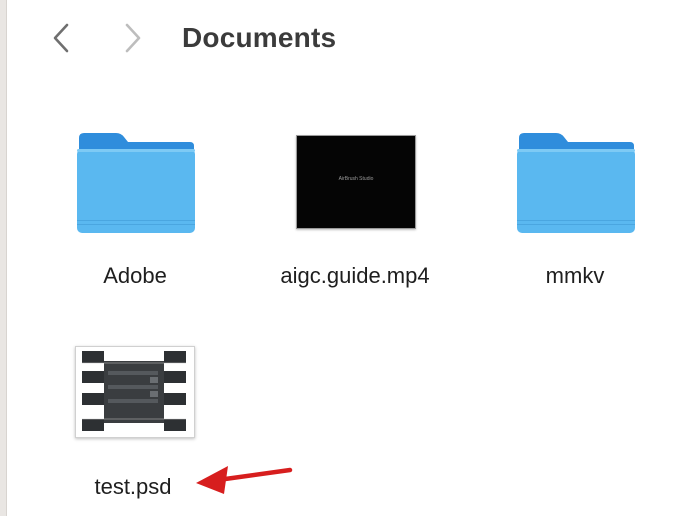 This screenshot has height=516, width=674. Describe the element at coordinates (3, 258) in the screenshot. I see `window-left-edge` at that location.